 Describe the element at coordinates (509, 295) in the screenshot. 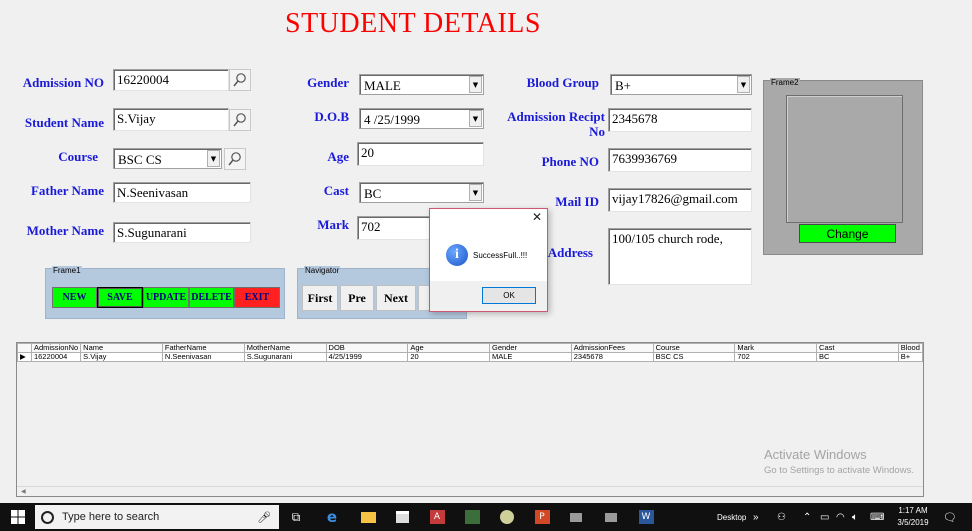

I see `ok-button: OK` at that location.